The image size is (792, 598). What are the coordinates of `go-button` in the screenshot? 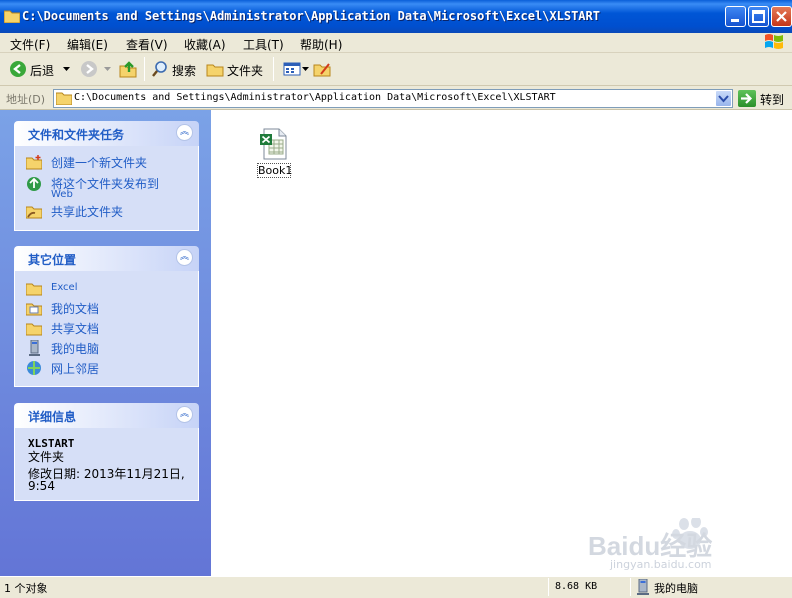 It's located at (747, 98).